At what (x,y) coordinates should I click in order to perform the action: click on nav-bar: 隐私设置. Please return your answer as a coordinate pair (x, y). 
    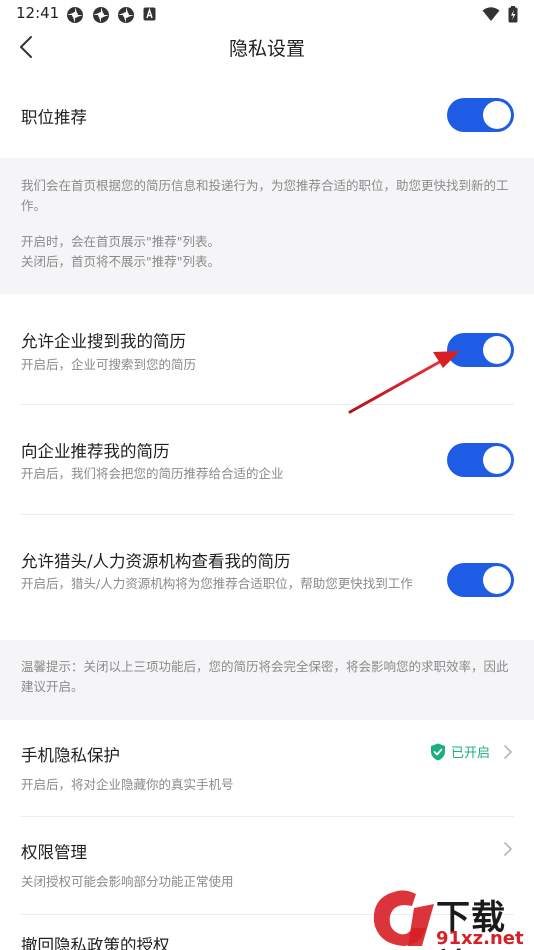
    Looking at the image, I should click on (267, 48).